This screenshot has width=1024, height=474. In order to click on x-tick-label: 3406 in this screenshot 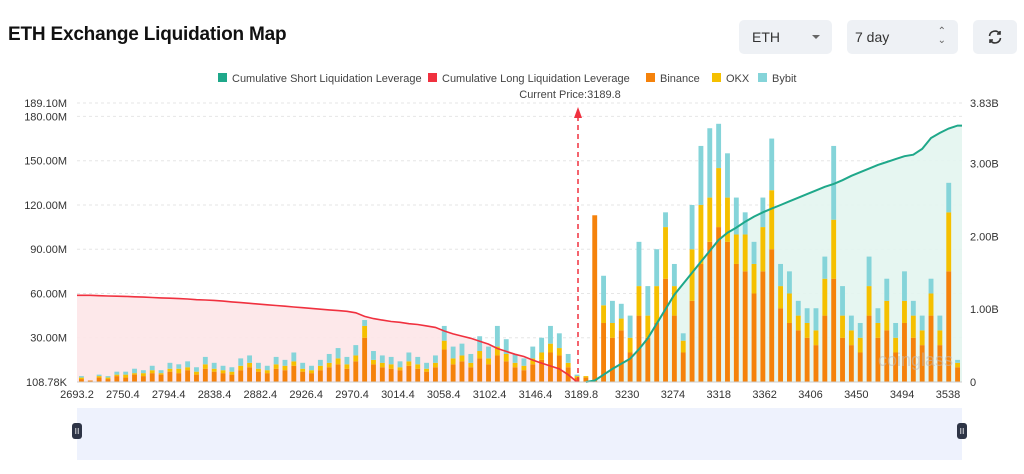, I will do `click(810, 395)`.